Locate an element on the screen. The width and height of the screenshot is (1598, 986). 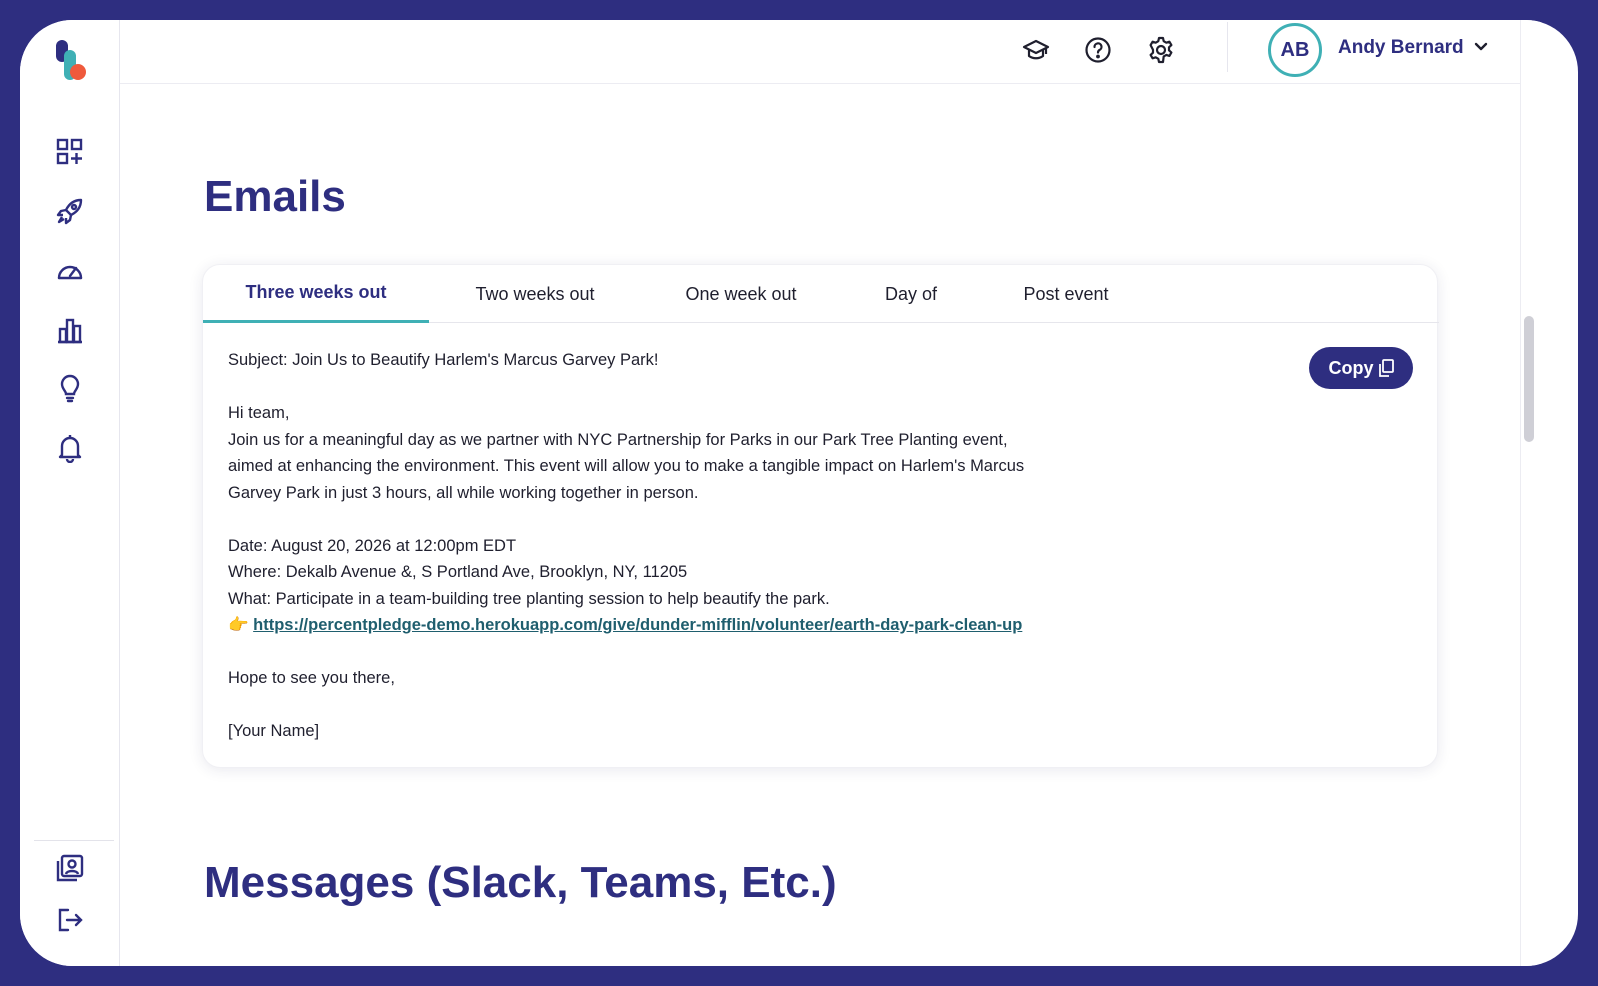
scrollbar-track is located at coordinates (1531, 493).